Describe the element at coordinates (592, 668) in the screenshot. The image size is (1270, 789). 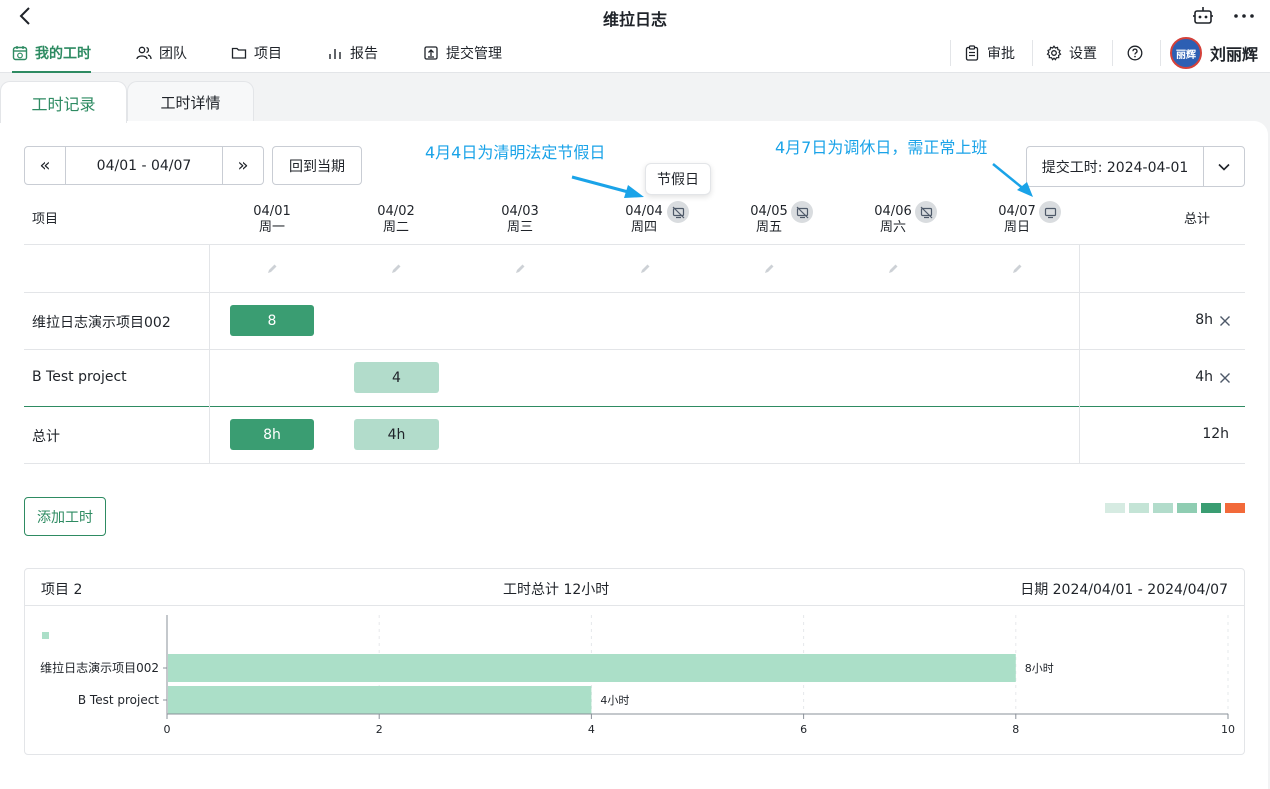
I see `bar` at that location.